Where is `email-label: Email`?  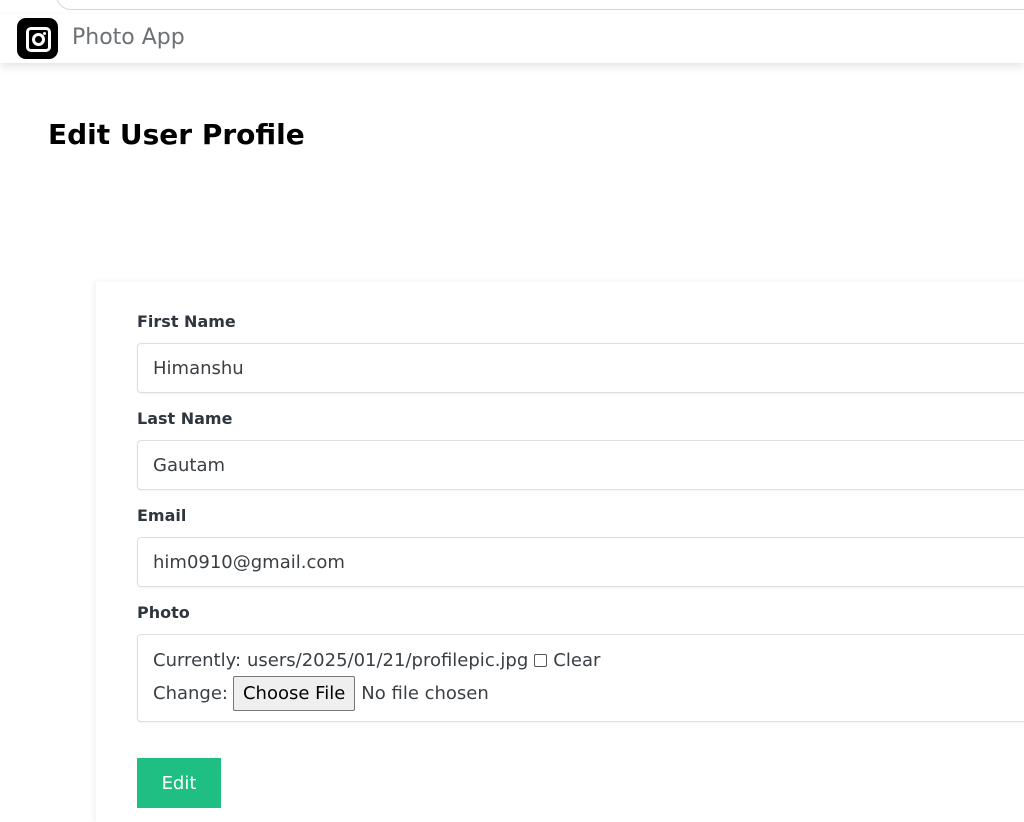
email-label: Email is located at coordinates (162, 515).